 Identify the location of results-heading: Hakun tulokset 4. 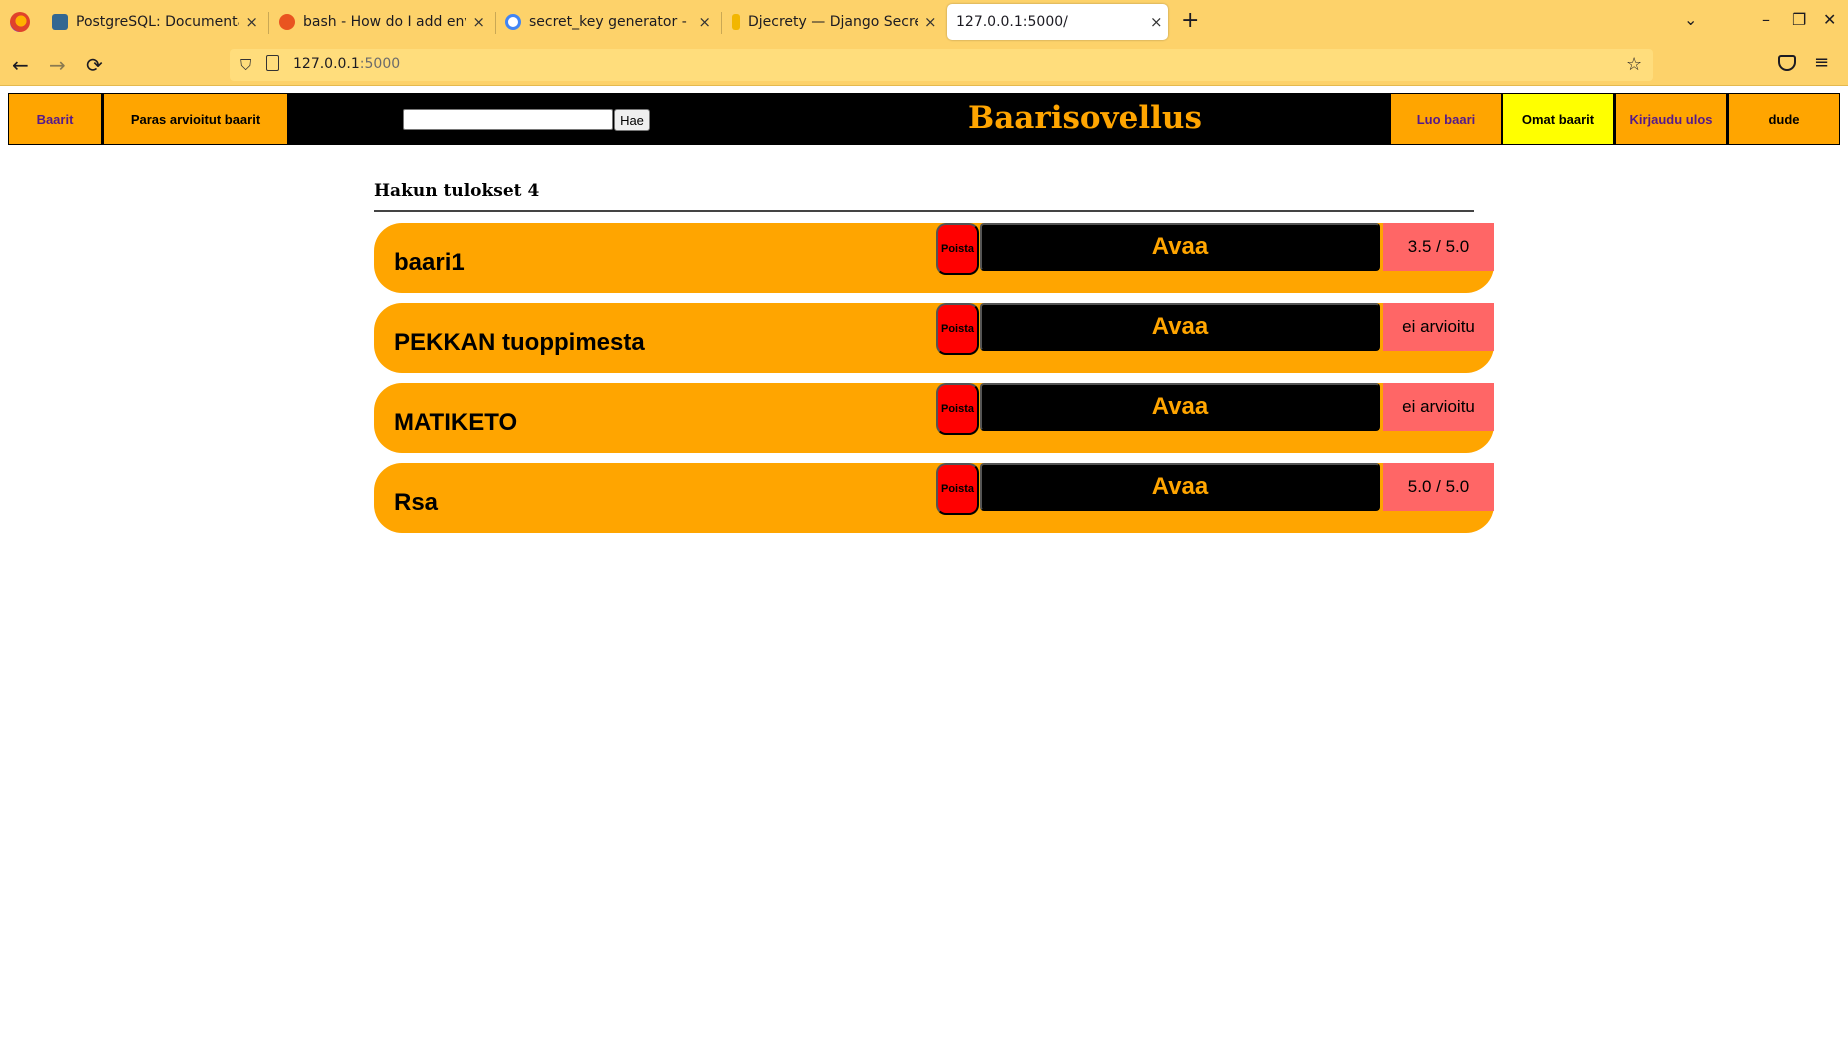
(457, 191).